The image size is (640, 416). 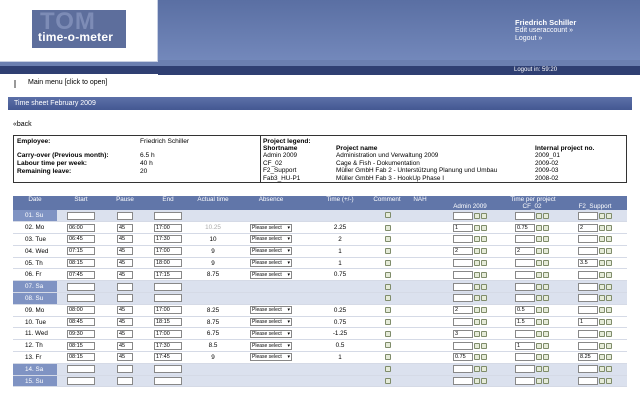 I want to click on start-time-input: 06:45, so click(x=81, y=239).